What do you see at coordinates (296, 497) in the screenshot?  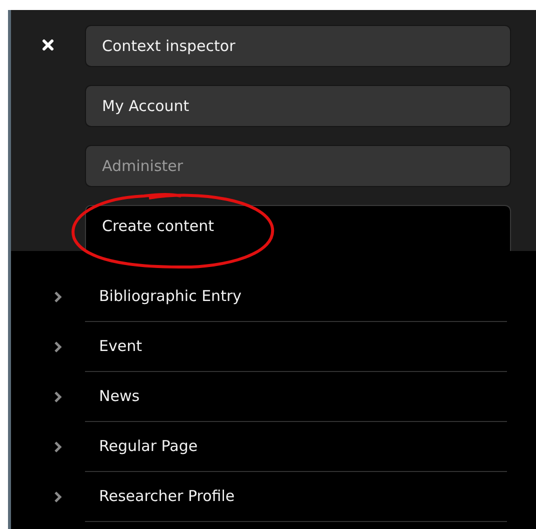 I see `content-type-link: Researcher Profile` at bounding box center [296, 497].